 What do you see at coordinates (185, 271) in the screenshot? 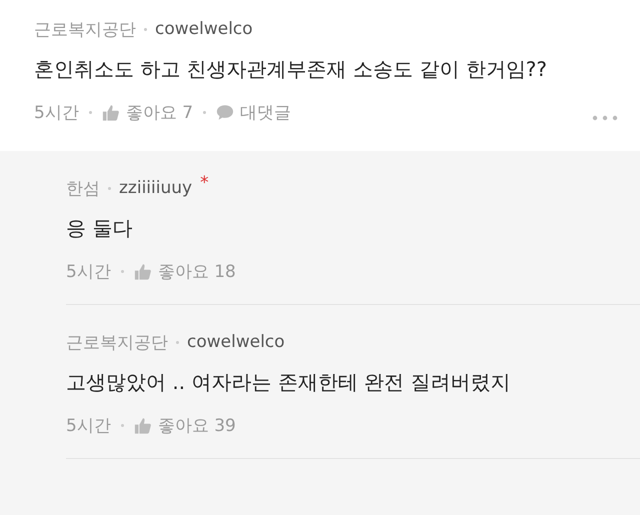
I see `like-button: 좋아요 18` at bounding box center [185, 271].